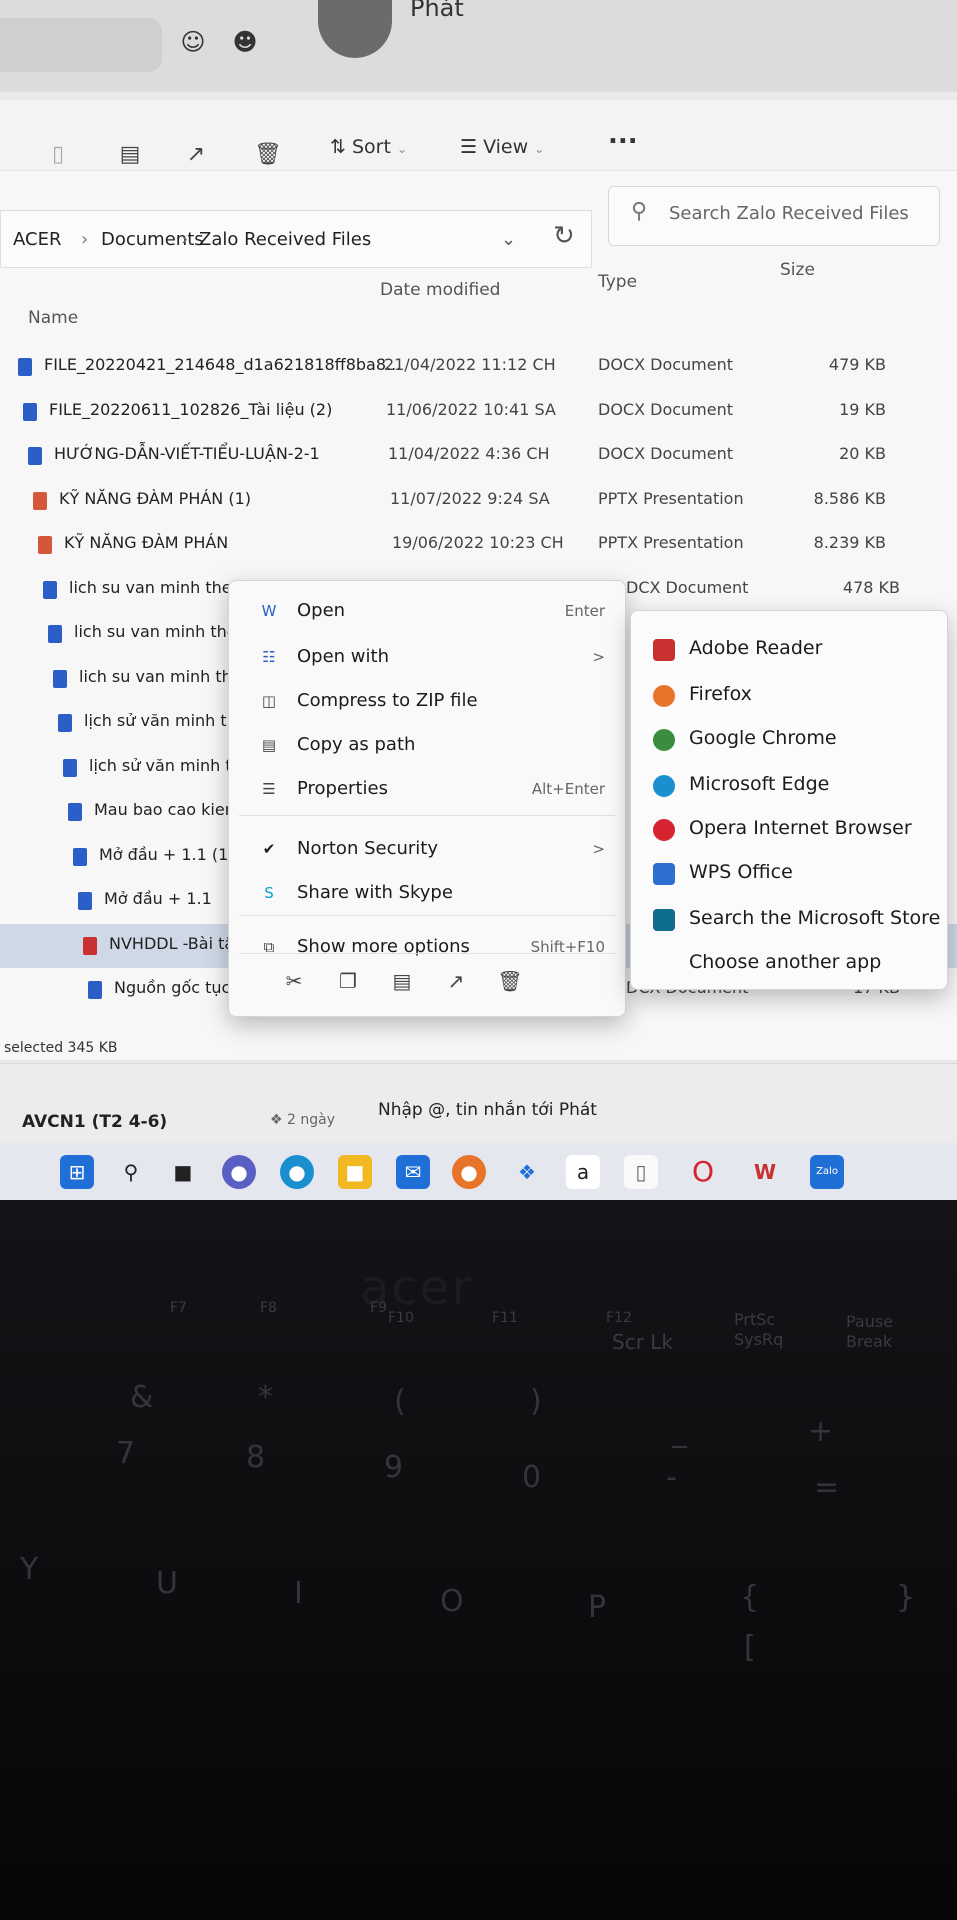  Describe the element at coordinates (183, 1172) in the screenshot. I see `task-view-icon: ■` at that location.